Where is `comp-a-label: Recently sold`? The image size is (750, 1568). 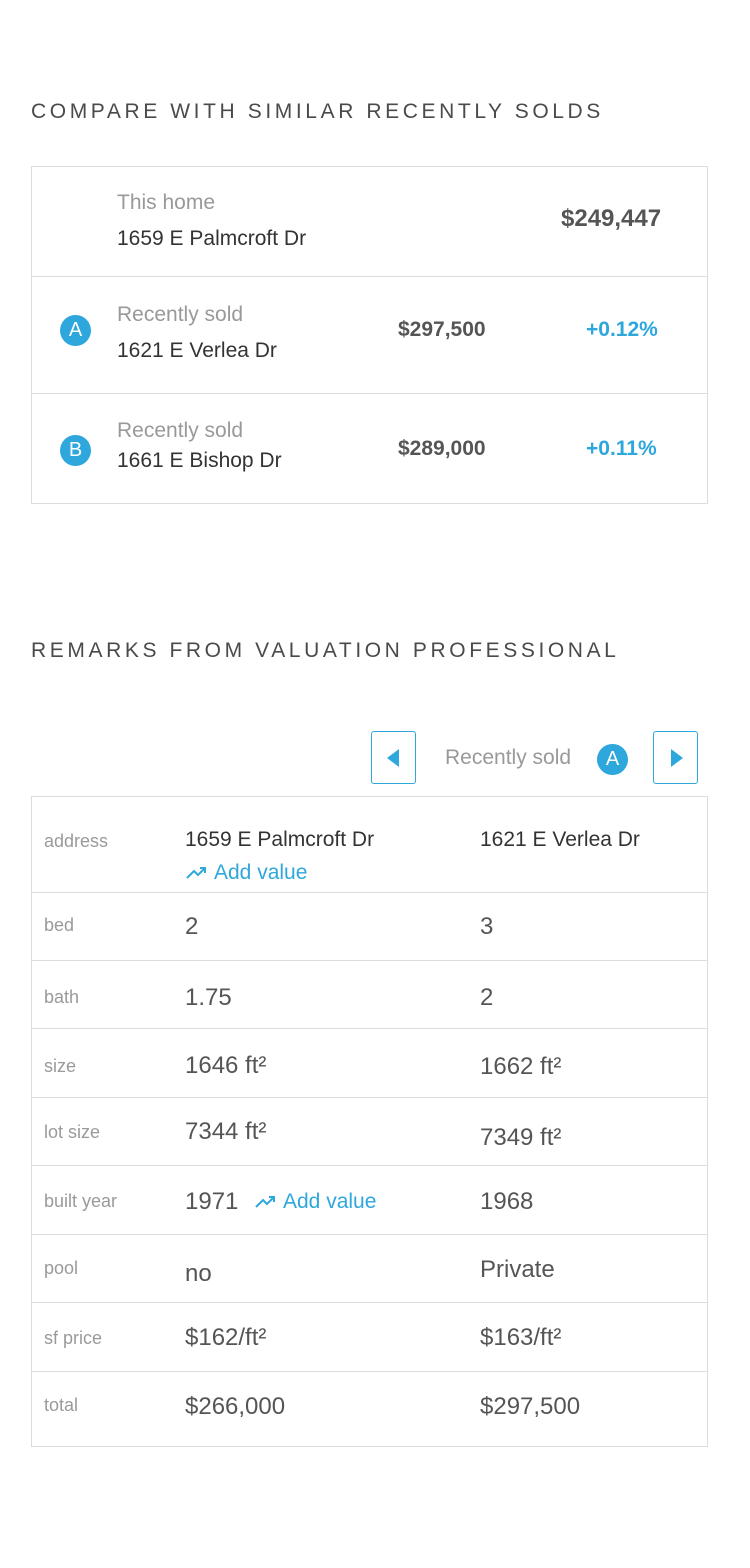
comp-a-label: Recently sold is located at coordinates (180, 314).